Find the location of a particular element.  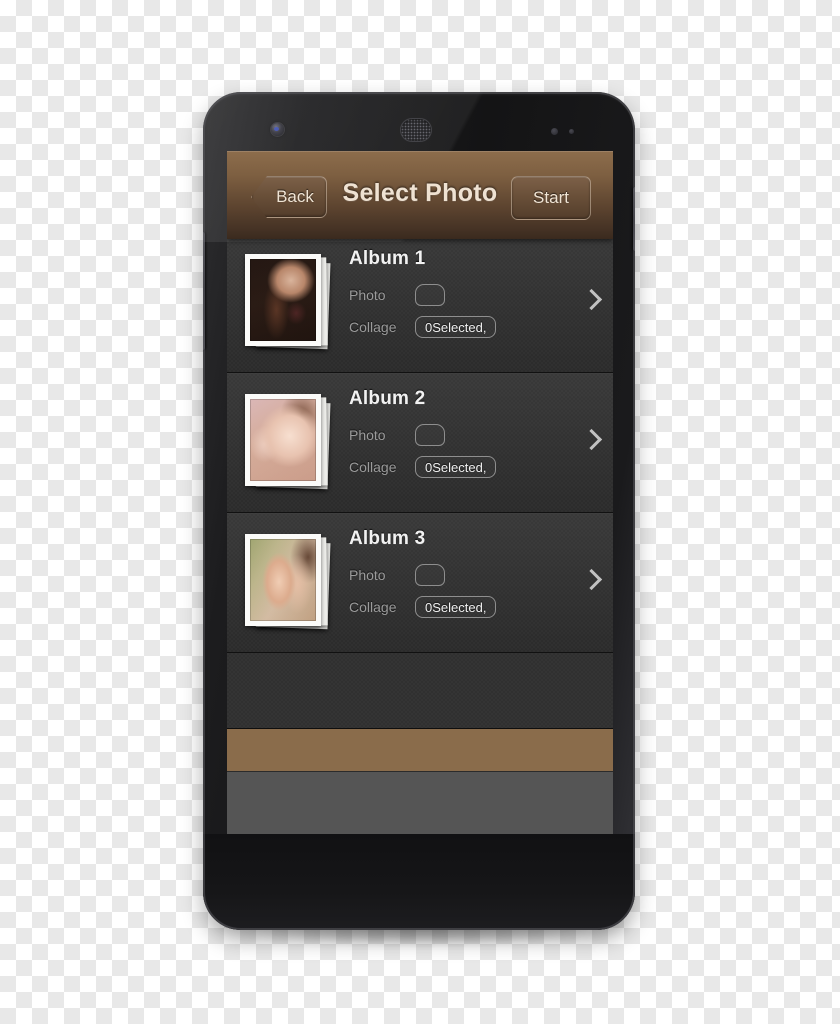

album-row: Album 2 Photo Collage 0Selected, is located at coordinates (420, 443).